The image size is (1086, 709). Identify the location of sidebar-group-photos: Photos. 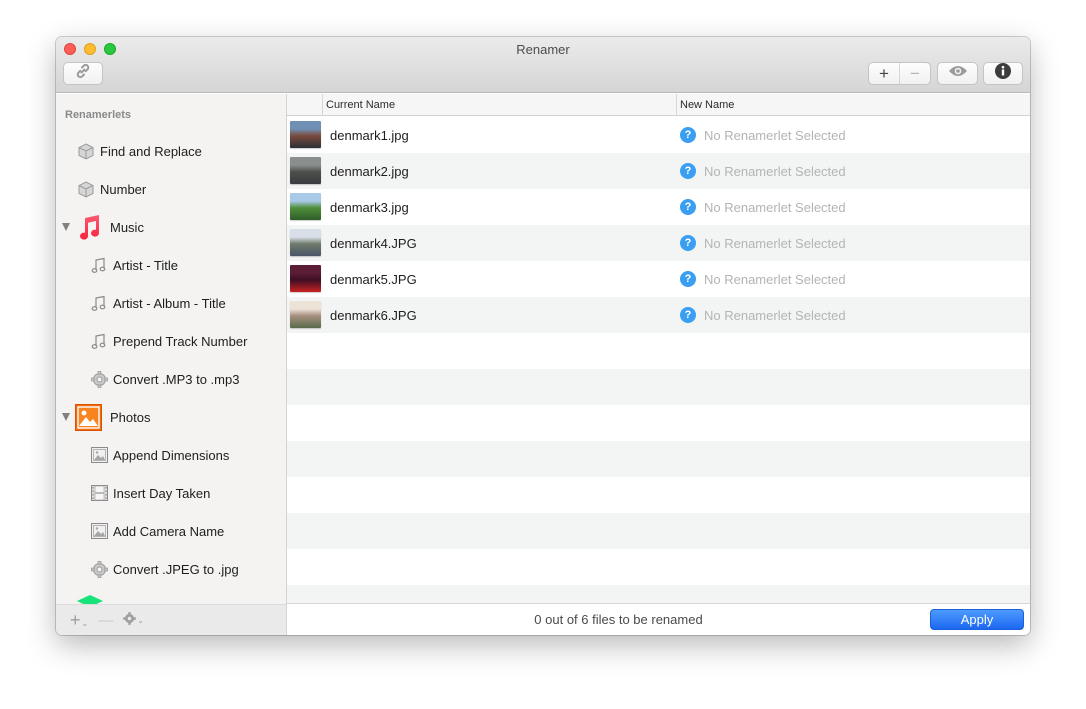
(171, 417).